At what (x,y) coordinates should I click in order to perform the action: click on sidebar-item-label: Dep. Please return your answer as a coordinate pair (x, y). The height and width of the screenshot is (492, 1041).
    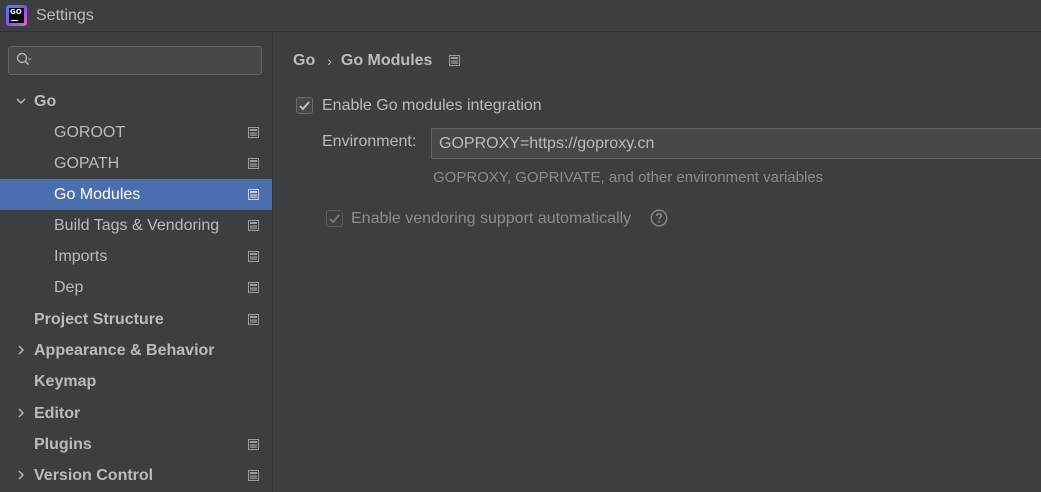
    Looking at the image, I should click on (69, 287).